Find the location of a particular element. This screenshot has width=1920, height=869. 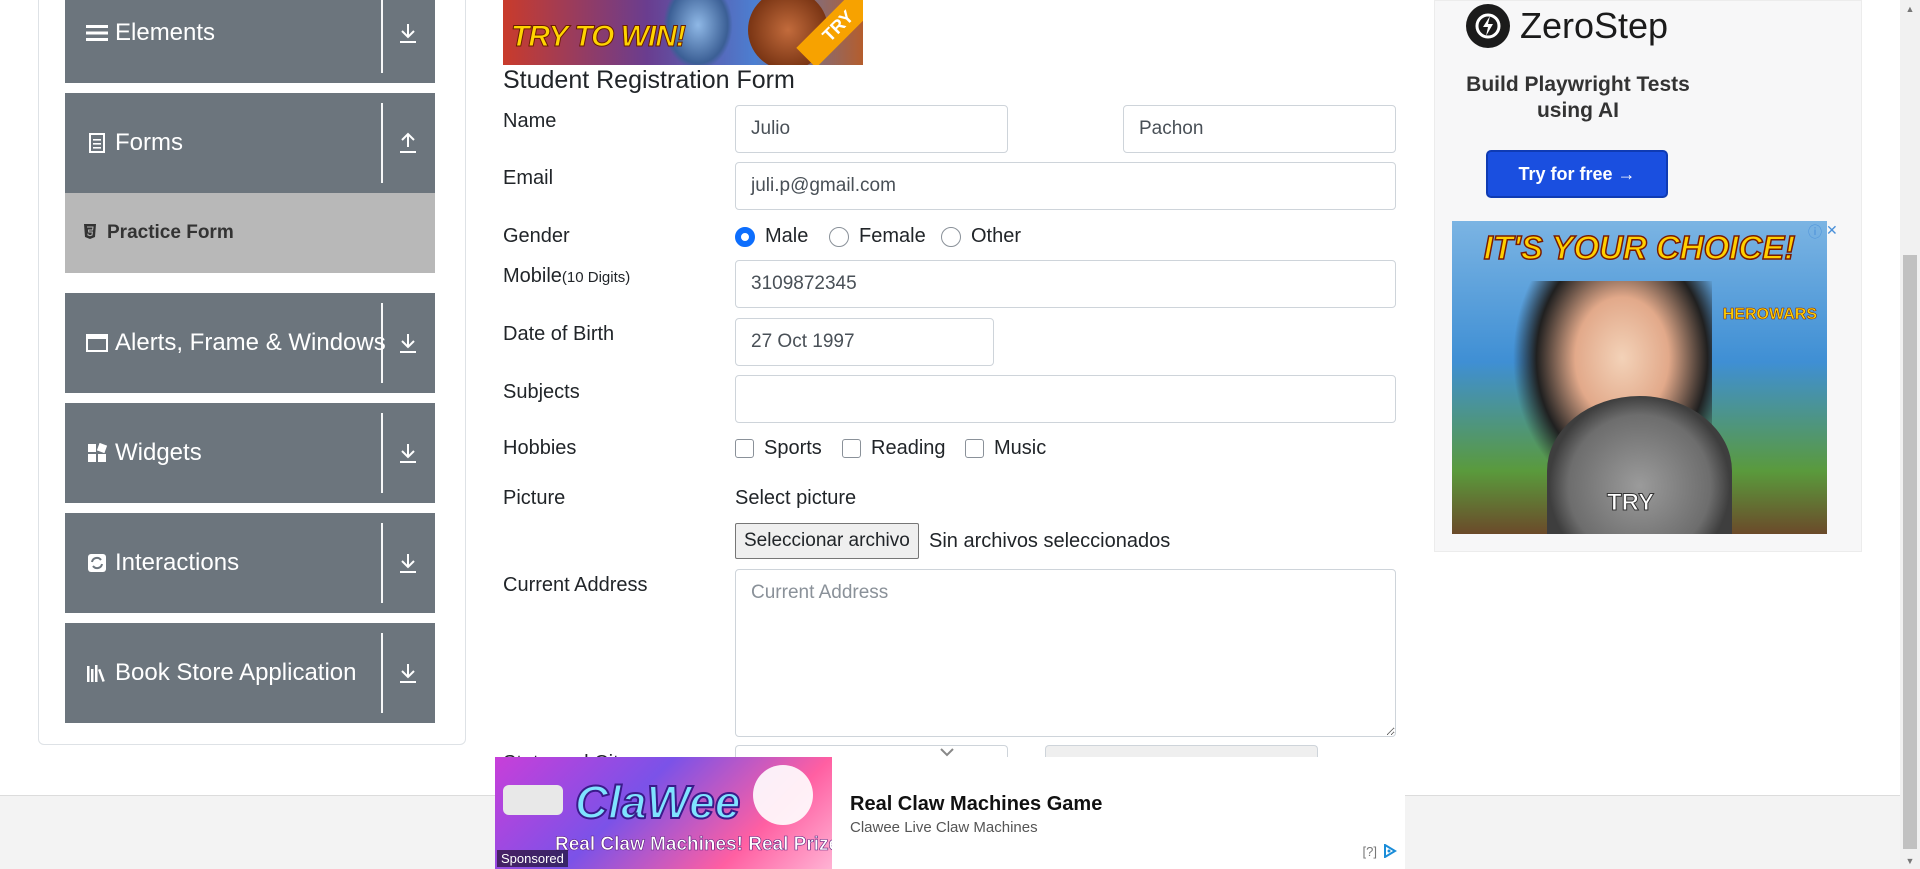

name-label: Name is located at coordinates (530, 121).